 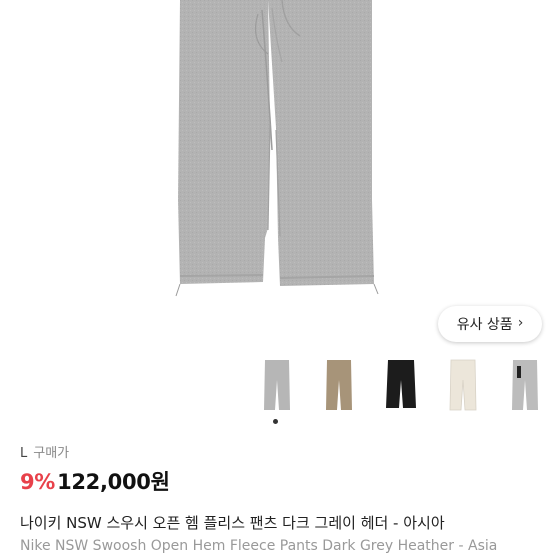 I want to click on similar-products-label: 유사 상품, so click(x=484, y=325).